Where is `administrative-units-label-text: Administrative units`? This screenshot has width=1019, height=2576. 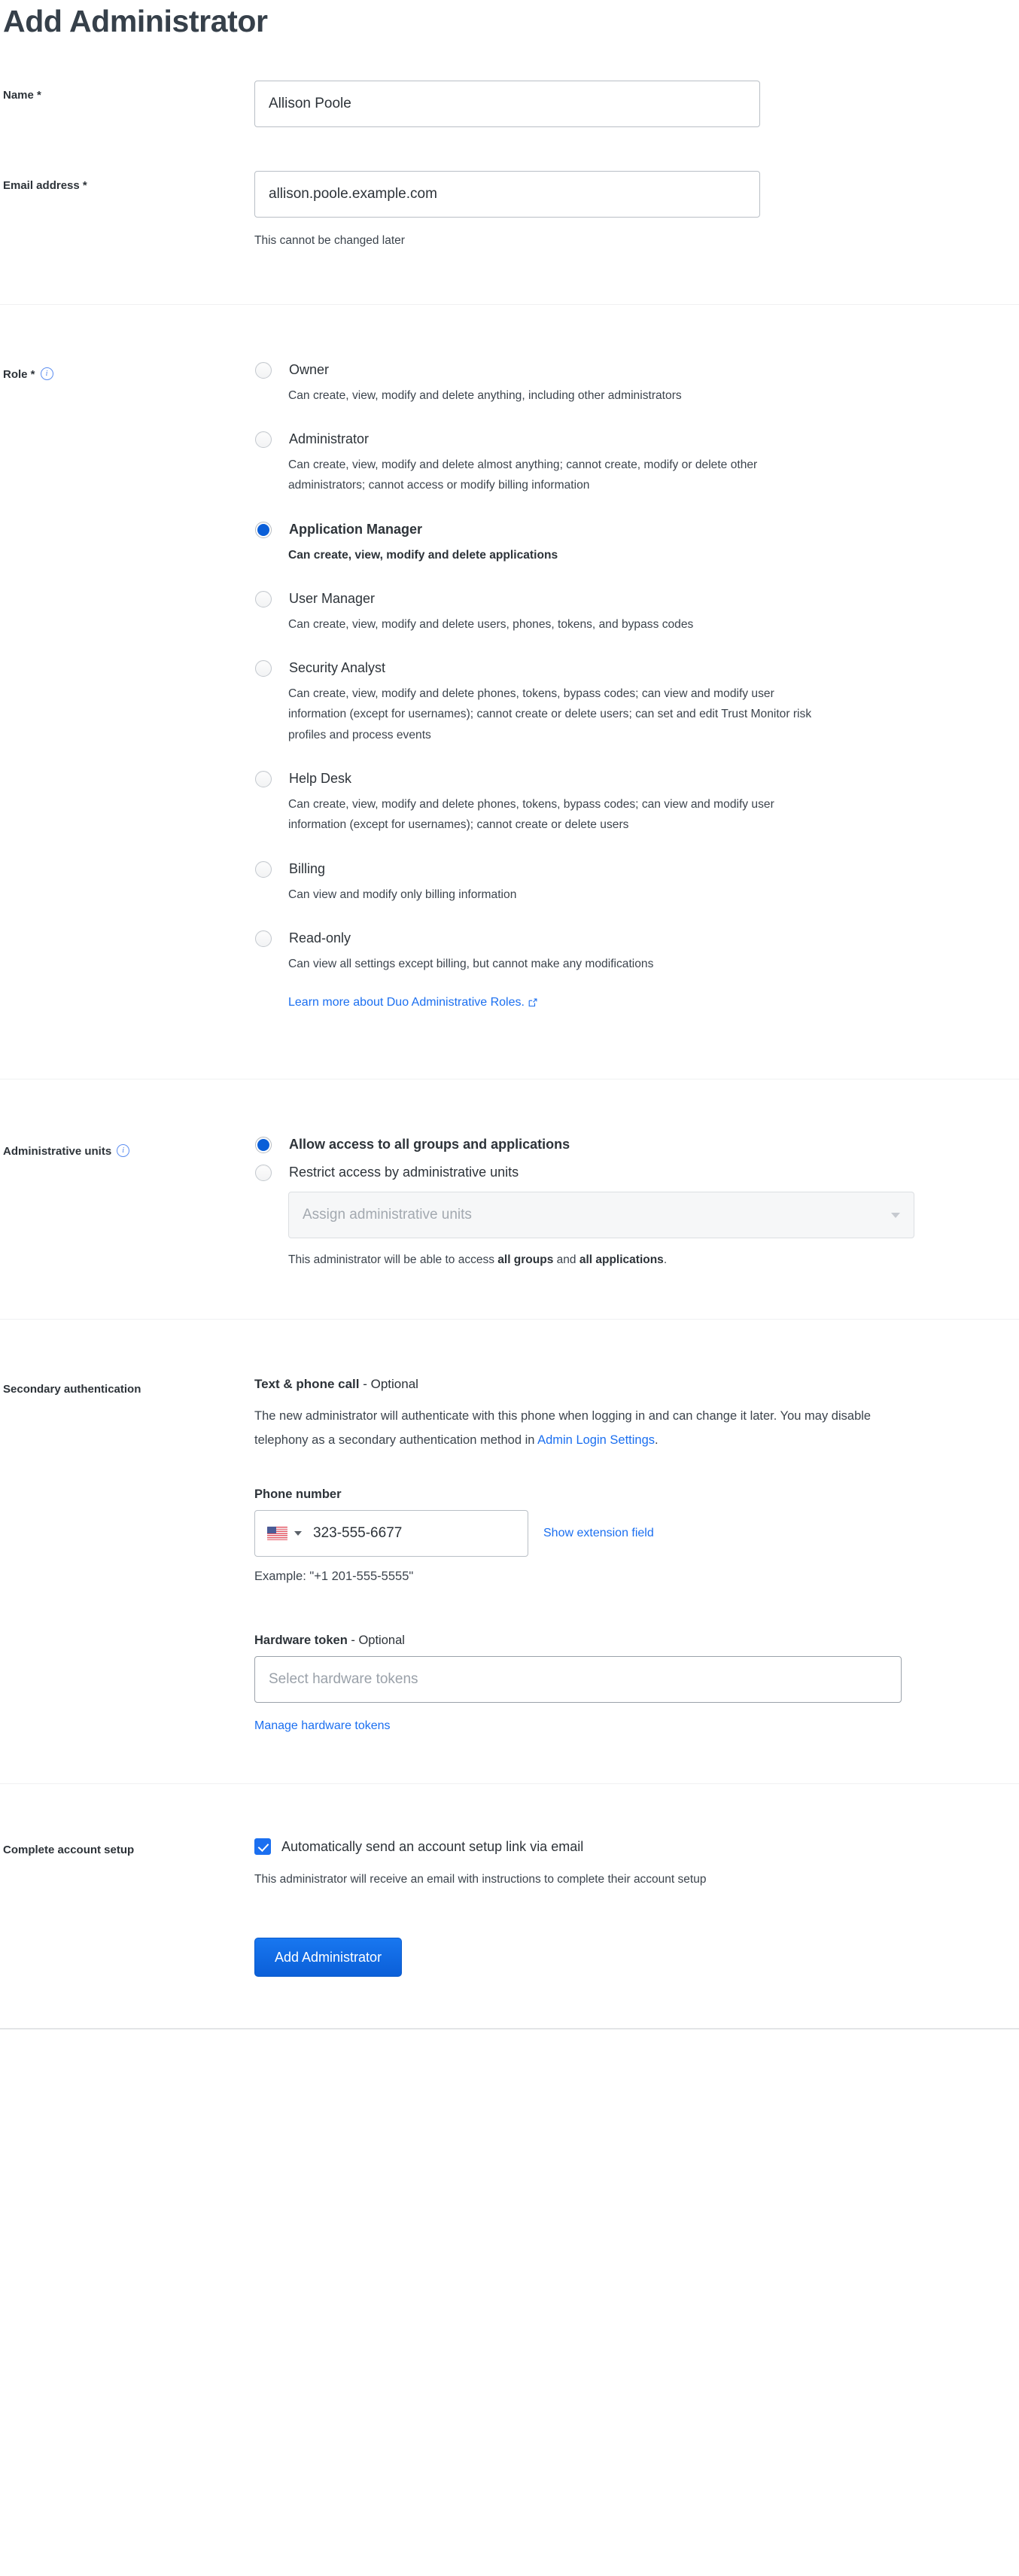 administrative-units-label-text: Administrative units is located at coordinates (57, 1152).